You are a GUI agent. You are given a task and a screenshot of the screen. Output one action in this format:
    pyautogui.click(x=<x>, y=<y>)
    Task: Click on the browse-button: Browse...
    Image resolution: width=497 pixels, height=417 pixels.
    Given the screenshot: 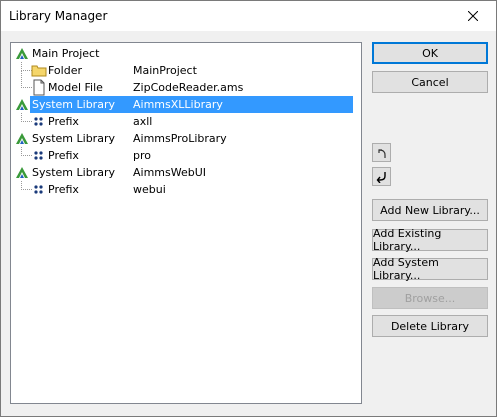 What is the action you would take?
    pyautogui.click(x=430, y=298)
    